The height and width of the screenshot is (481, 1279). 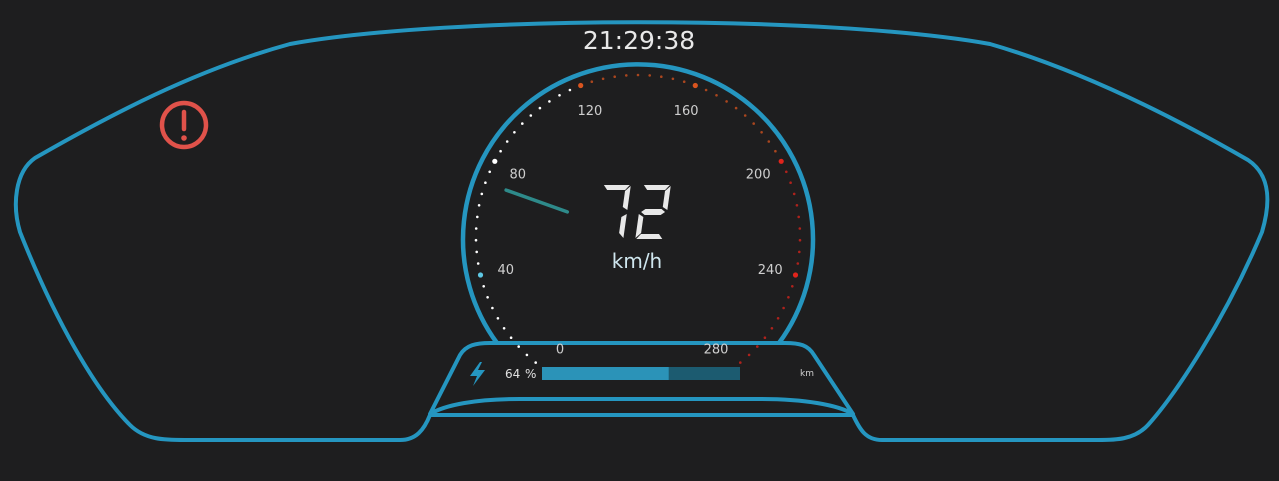 What do you see at coordinates (518, 175) in the screenshot?
I see `speed-tick-label: 80` at bounding box center [518, 175].